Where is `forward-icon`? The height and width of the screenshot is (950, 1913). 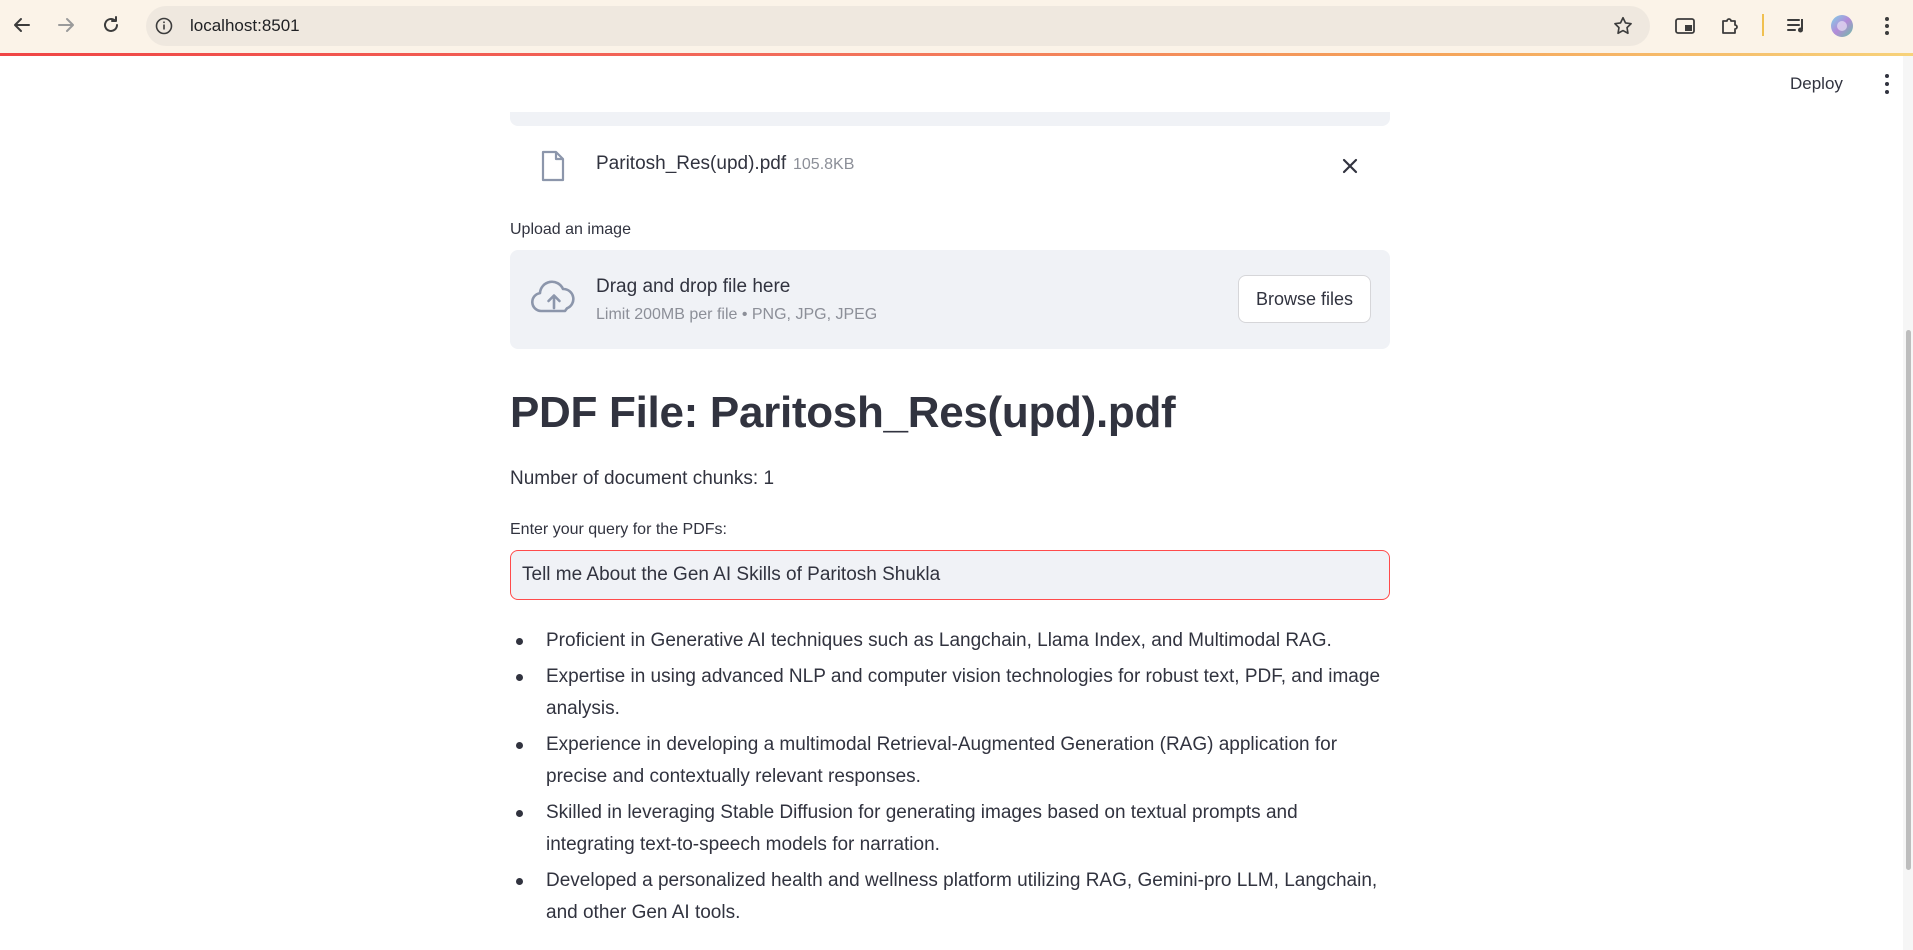
forward-icon is located at coordinates (66, 25).